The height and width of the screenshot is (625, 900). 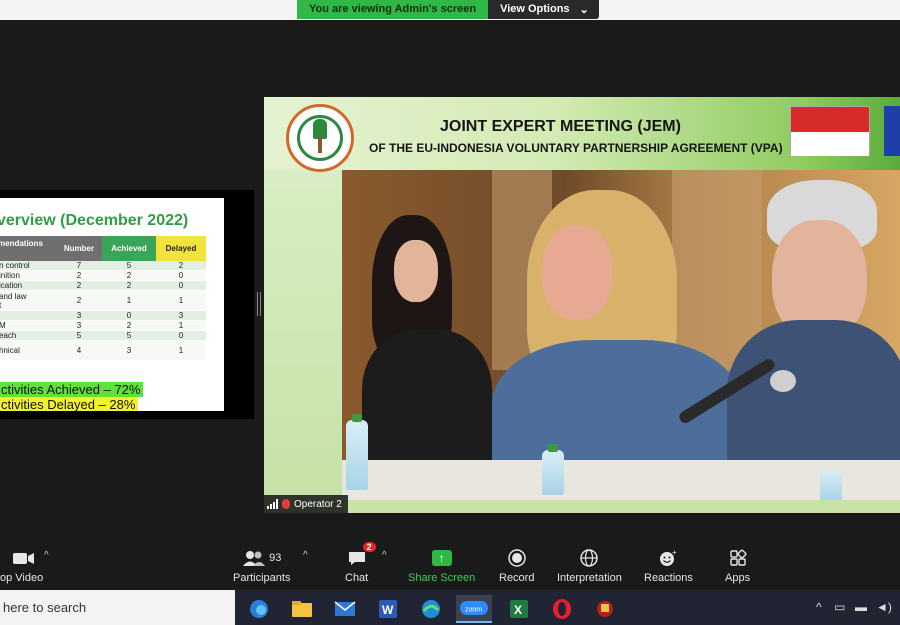 I want to click on game-icon, so click(x=605, y=609).